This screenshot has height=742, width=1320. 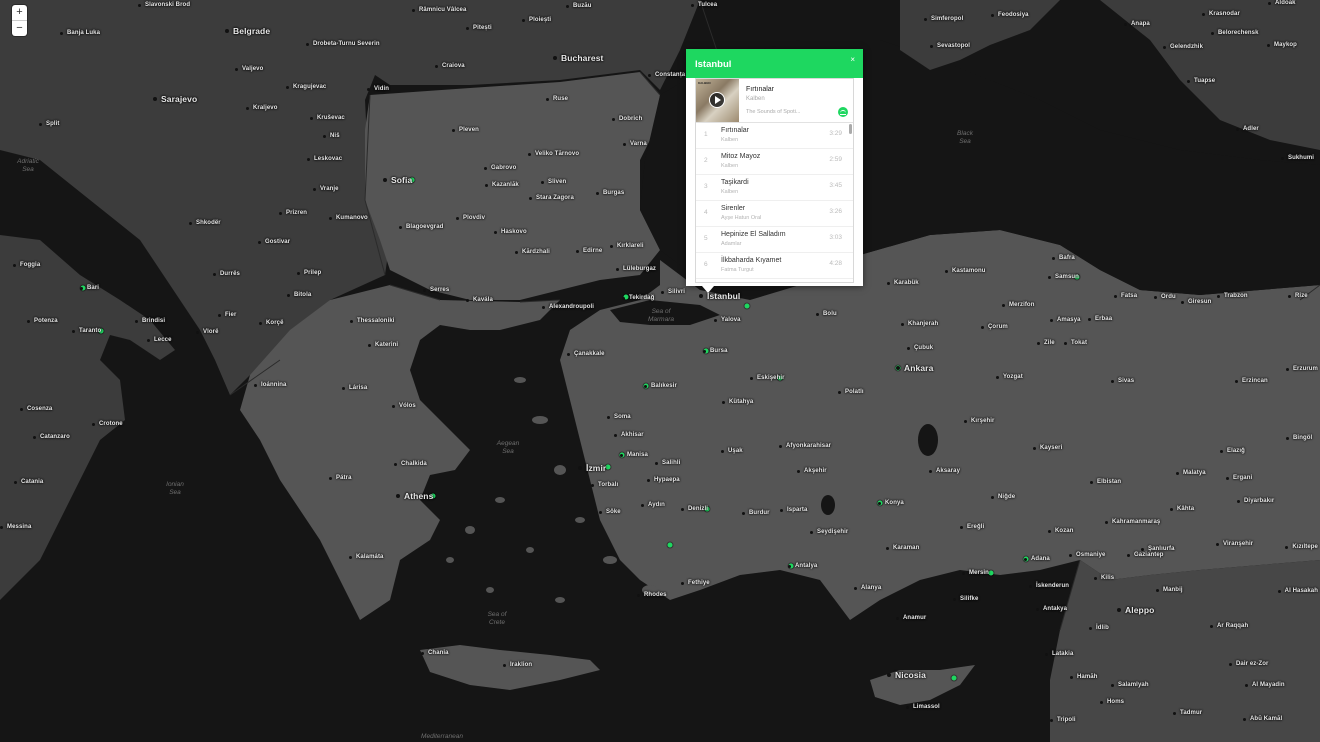 What do you see at coordinates (19, 12) in the screenshot?
I see `zoom-in-button: +` at bounding box center [19, 12].